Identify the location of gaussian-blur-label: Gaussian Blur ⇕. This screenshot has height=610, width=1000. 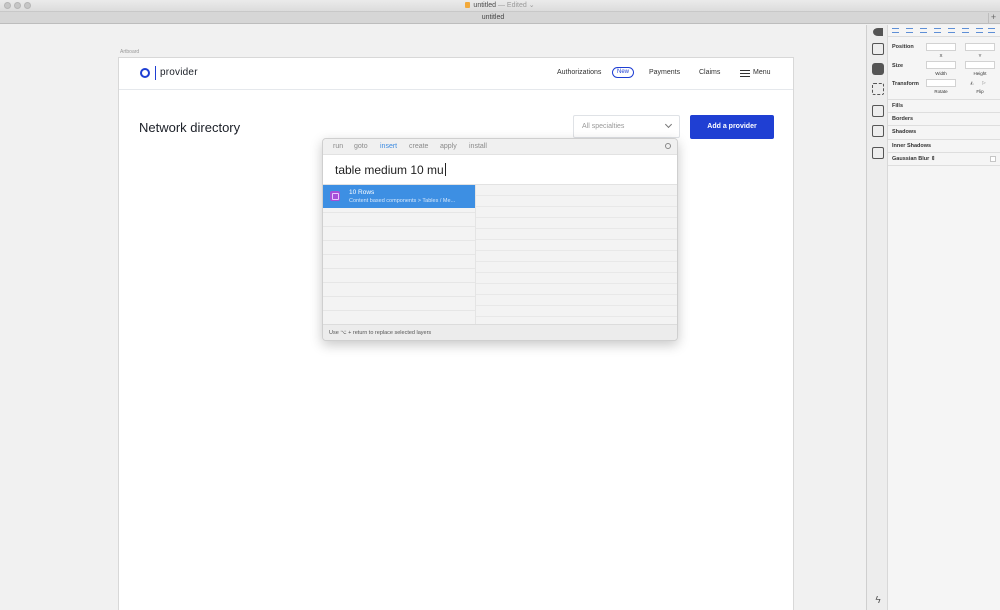
(914, 159).